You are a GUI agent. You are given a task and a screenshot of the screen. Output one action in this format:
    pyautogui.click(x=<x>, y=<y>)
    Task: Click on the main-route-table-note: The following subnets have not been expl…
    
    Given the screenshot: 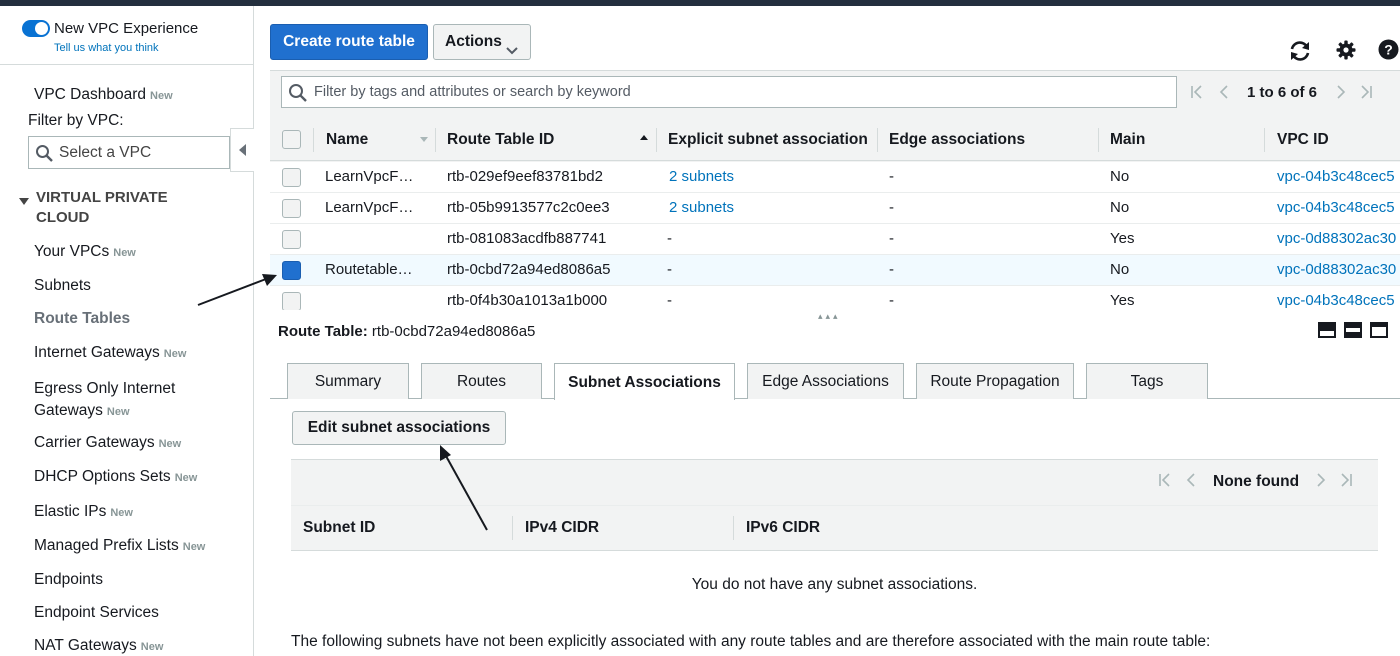 What is the action you would take?
    pyautogui.click(x=751, y=641)
    